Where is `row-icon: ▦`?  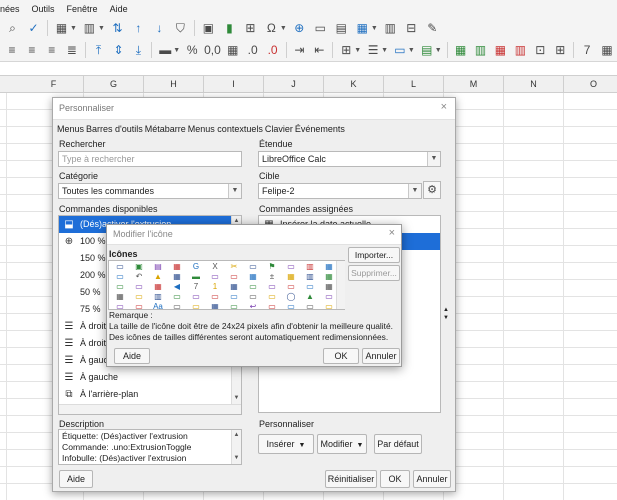
row-icon: ▦ is located at coordinates (61, 28).